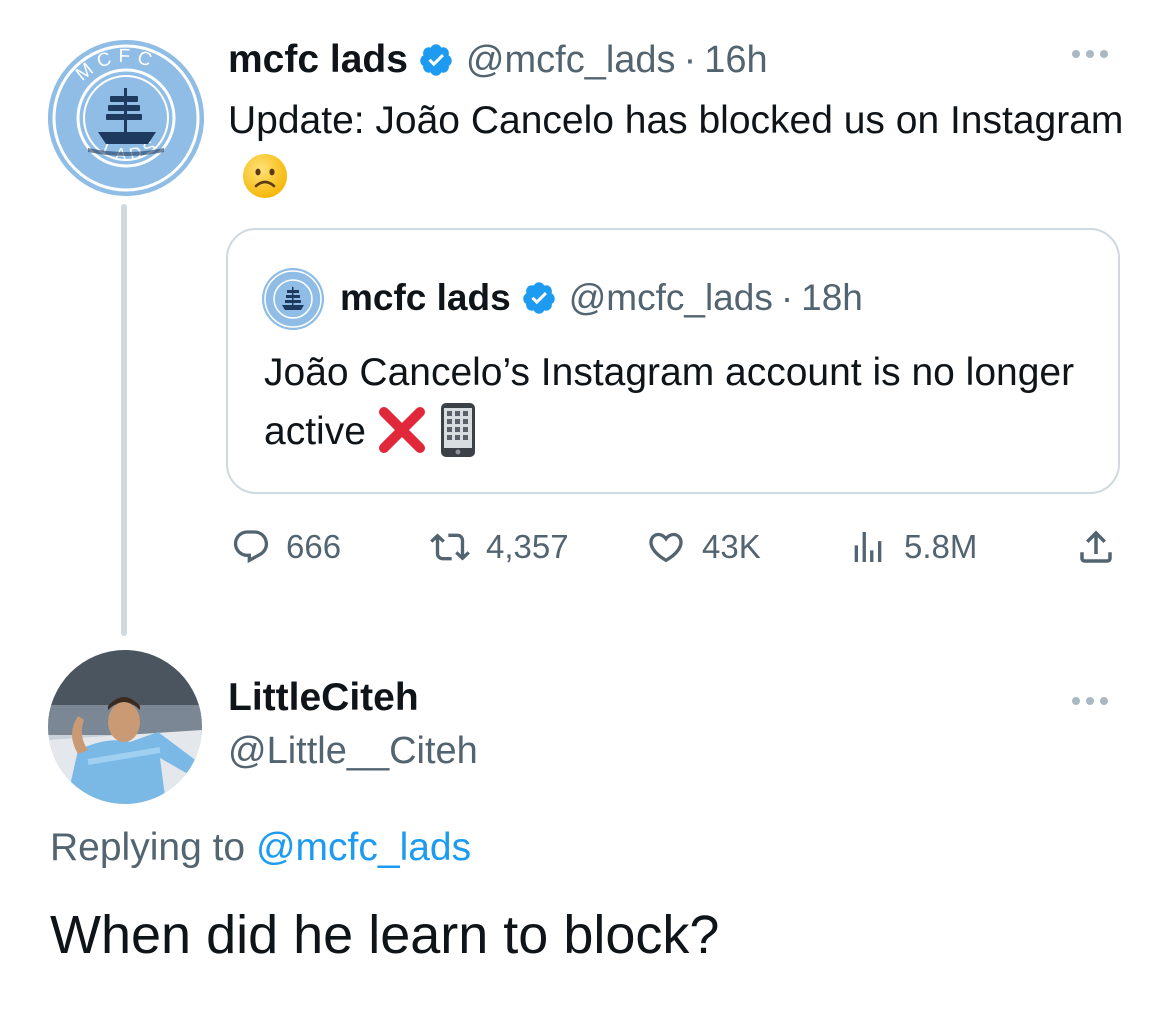  I want to click on sad-face-icon, so click(265, 176).